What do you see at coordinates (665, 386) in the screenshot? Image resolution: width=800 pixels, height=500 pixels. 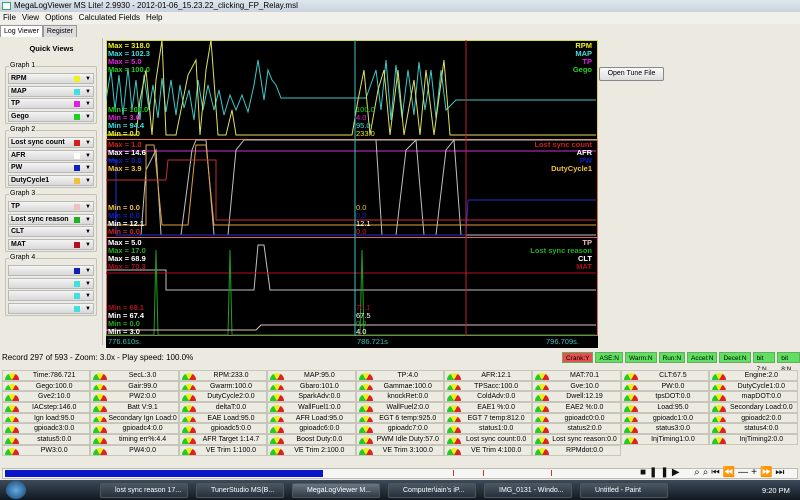 I see `gauge-cell: PW:0.0` at bounding box center [665, 386].